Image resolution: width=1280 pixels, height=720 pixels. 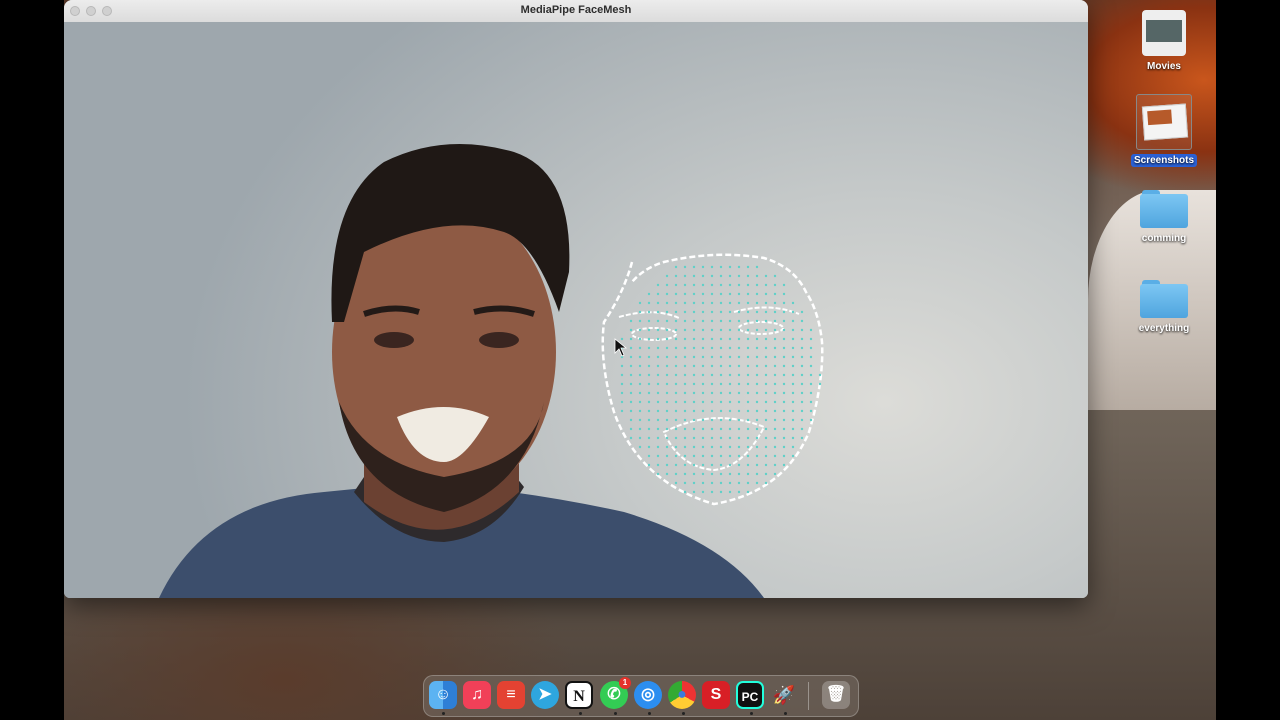 What do you see at coordinates (1164, 308) in the screenshot?
I see `desktop-icon-everything: everything` at bounding box center [1164, 308].